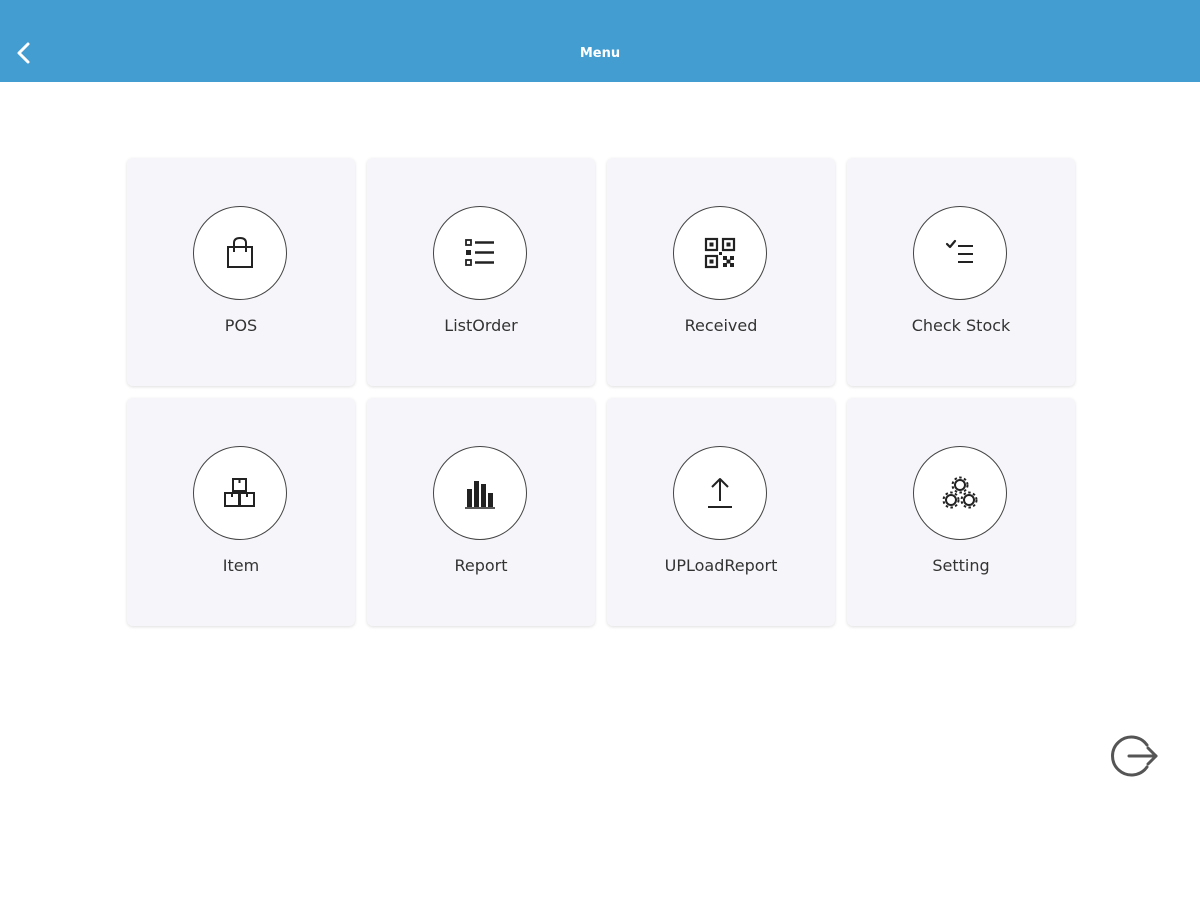 The width and height of the screenshot is (1200, 900). I want to click on menu-tile-report: Report, so click(481, 512).